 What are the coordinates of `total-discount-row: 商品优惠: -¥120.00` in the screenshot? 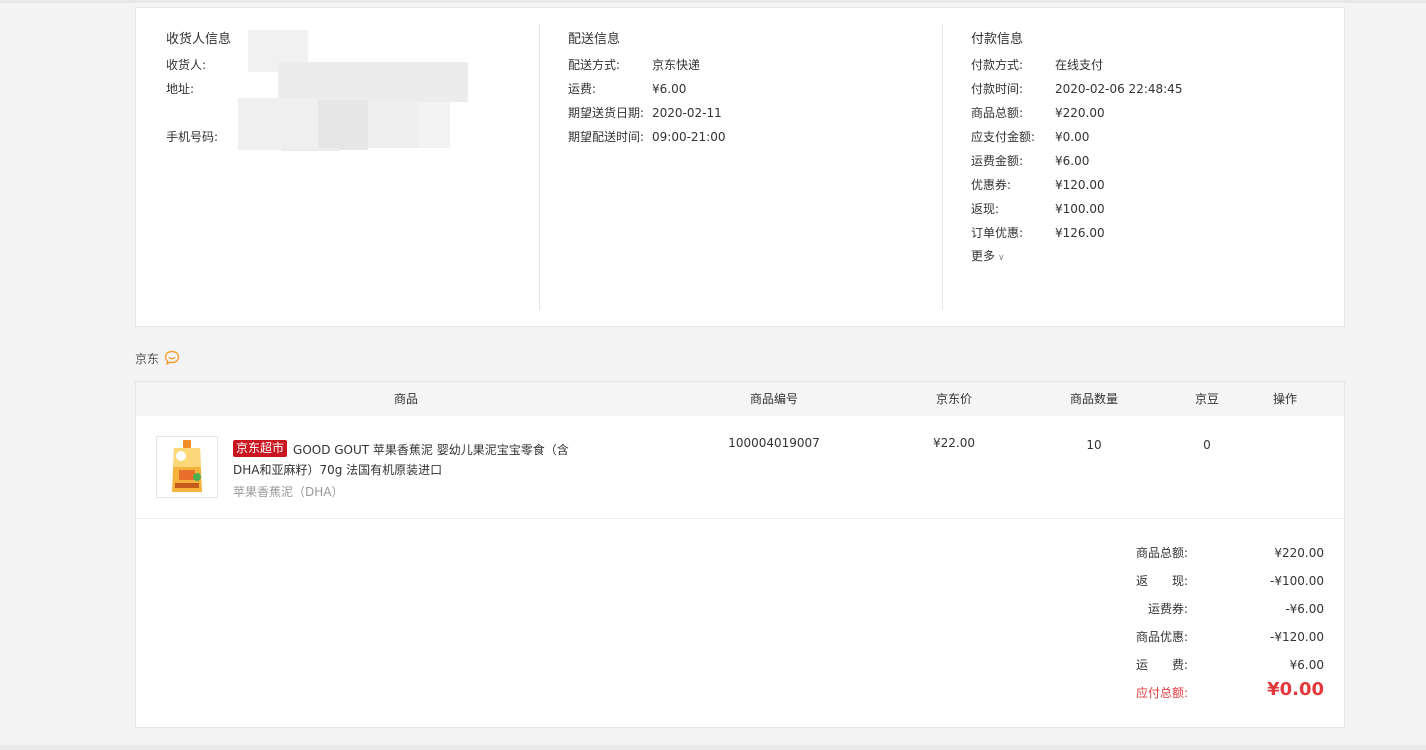 It's located at (1215, 637).